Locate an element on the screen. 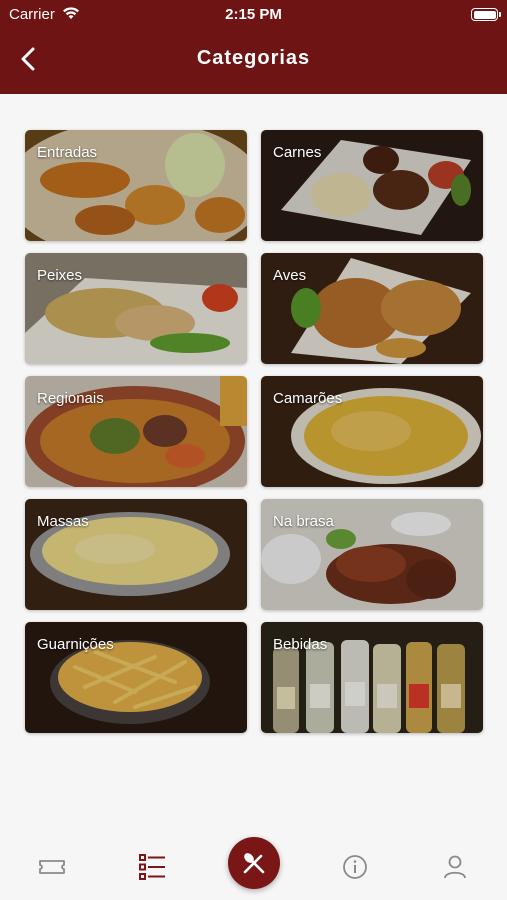 Image resolution: width=507 pixels, height=900 pixels. category-card-camaroes: Camarões is located at coordinates (372, 431).